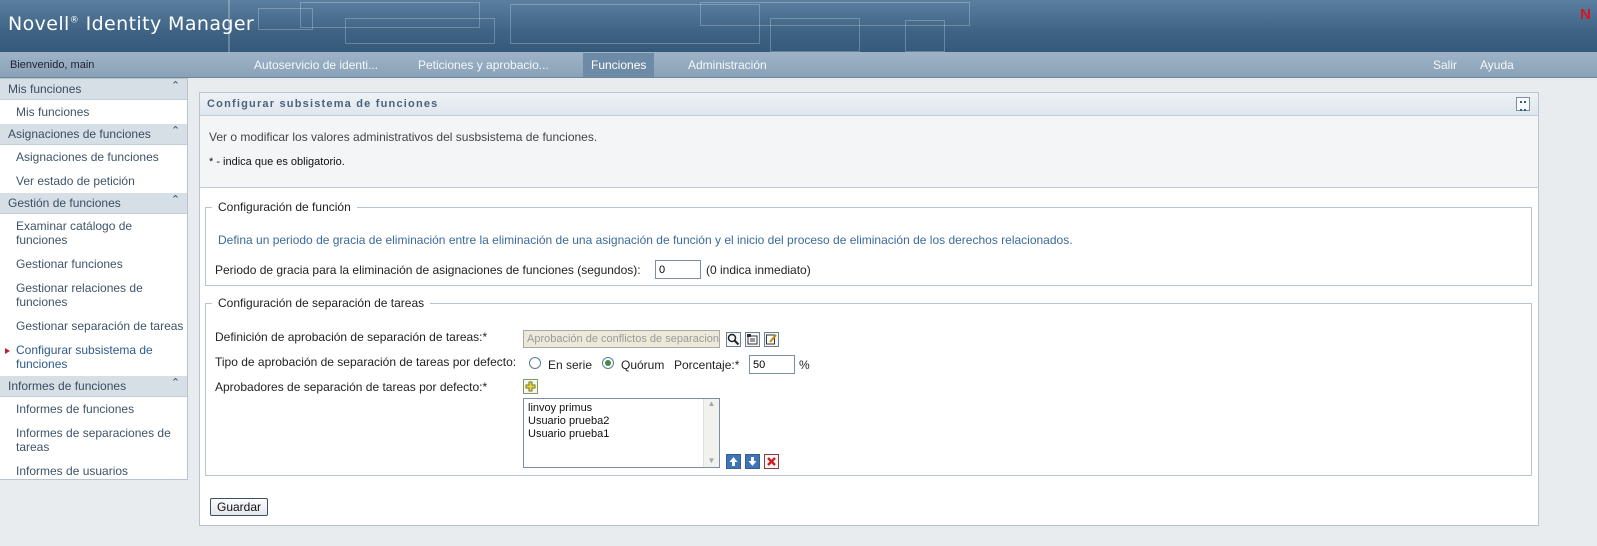 This screenshot has width=1597, height=546. What do you see at coordinates (535, 363) in the screenshot?
I see `radio-serial` at bounding box center [535, 363].